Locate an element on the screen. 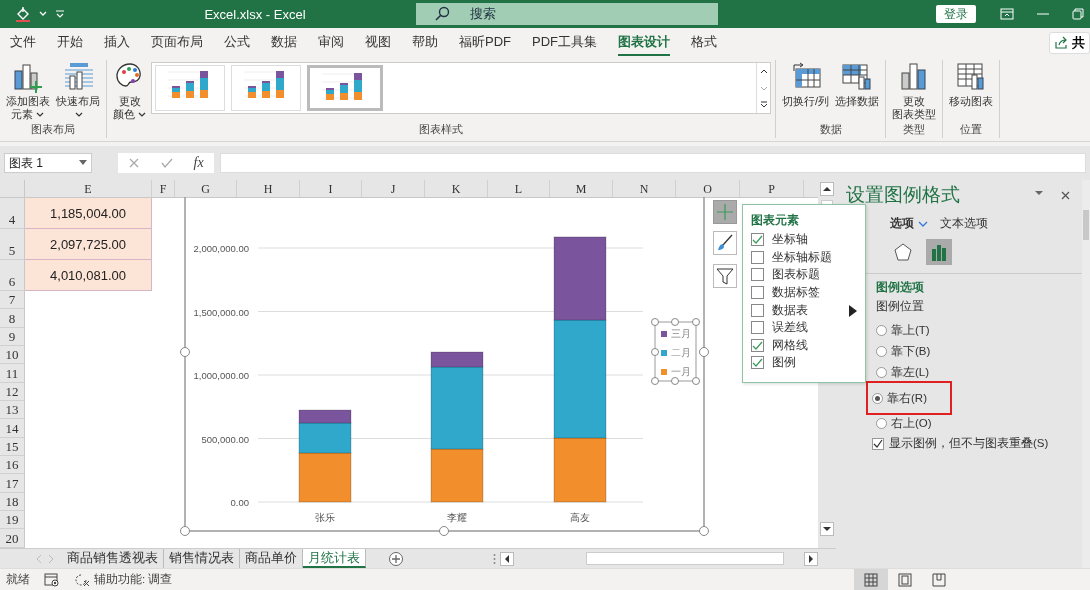  row-header: 20 is located at coordinates (12, 538).